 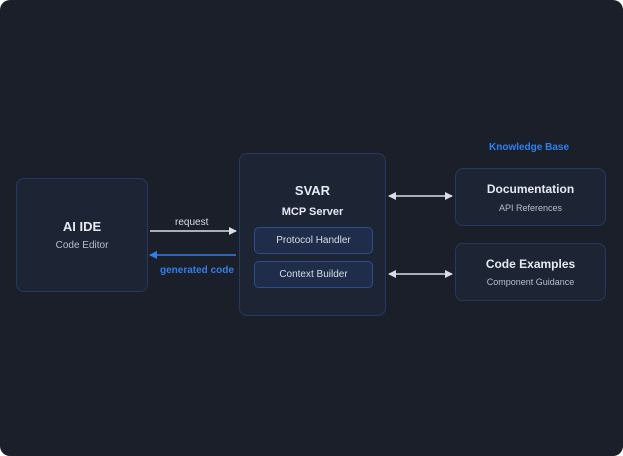 What do you see at coordinates (530, 264) in the screenshot?
I see `code-examples-title: Code Examples` at bounding box center [530, 264].